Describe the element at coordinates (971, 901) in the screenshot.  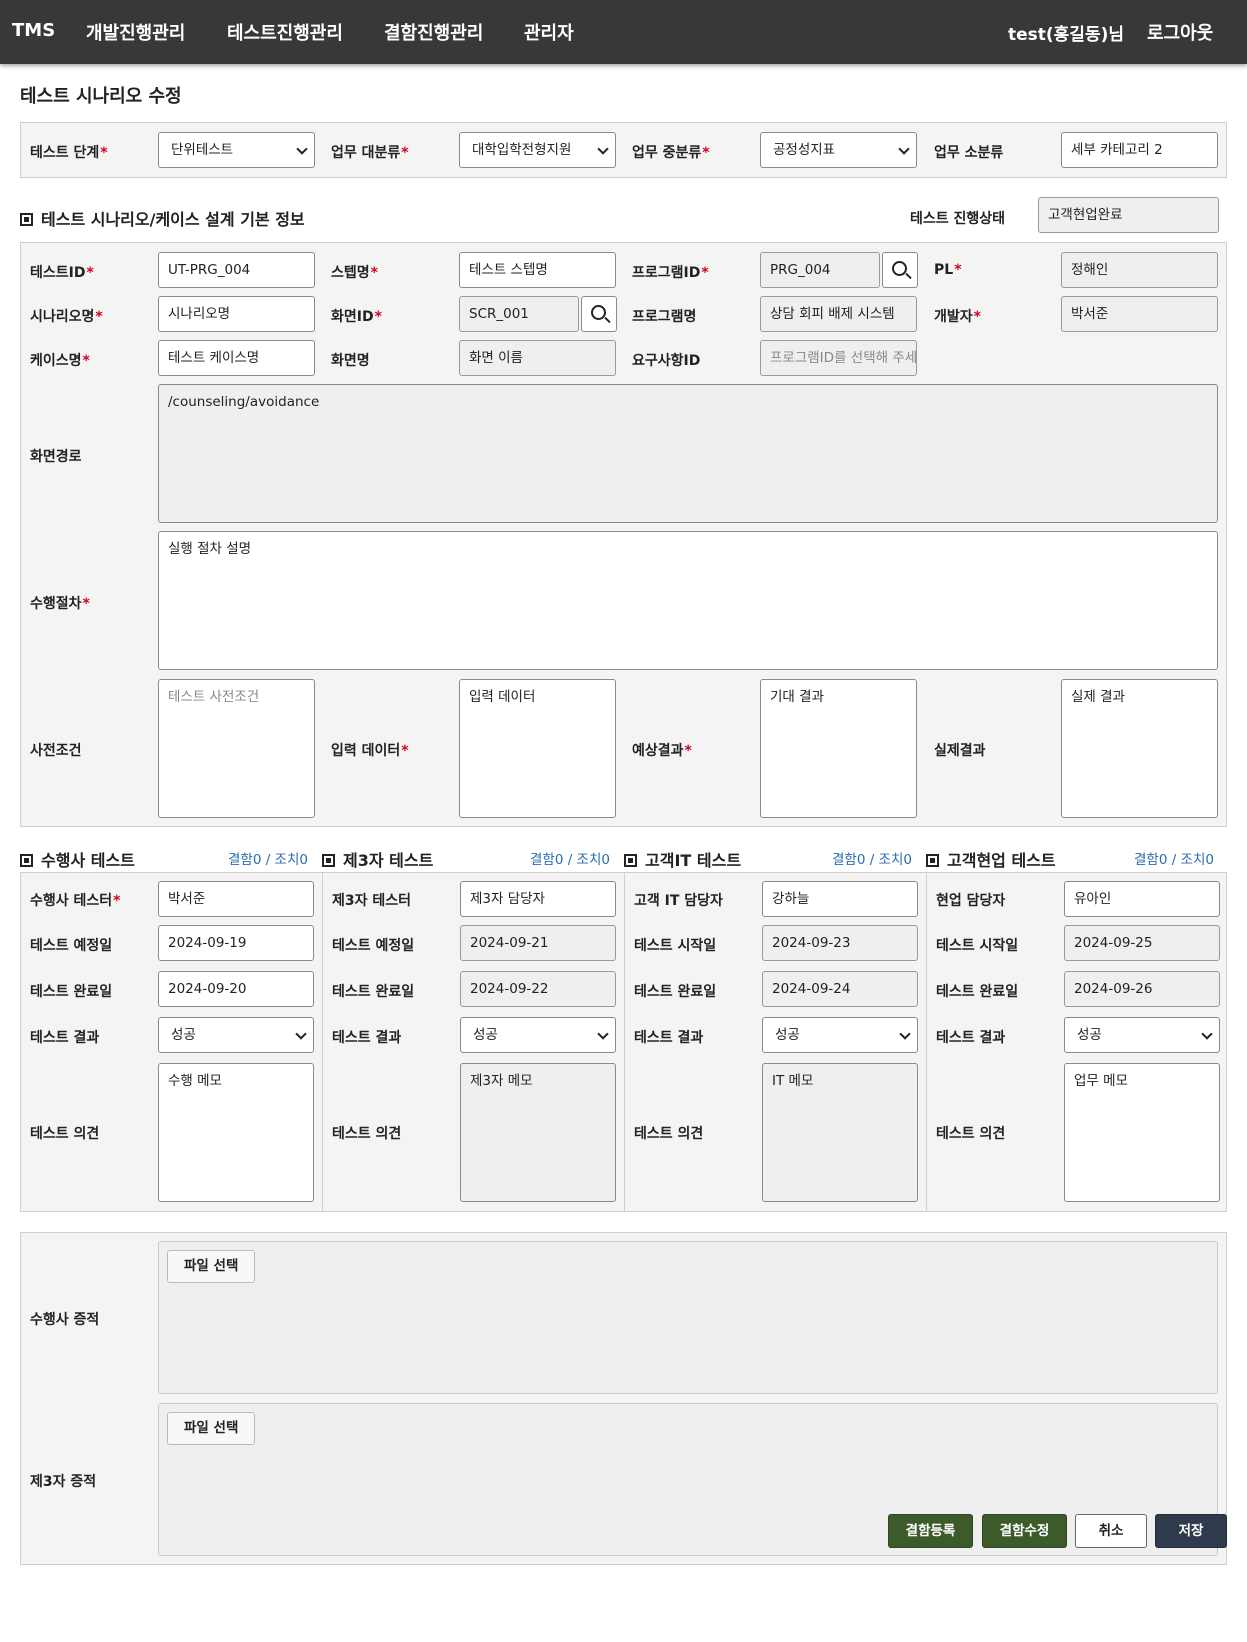
I see `biz-person-label: 현업 담당자` at that location.